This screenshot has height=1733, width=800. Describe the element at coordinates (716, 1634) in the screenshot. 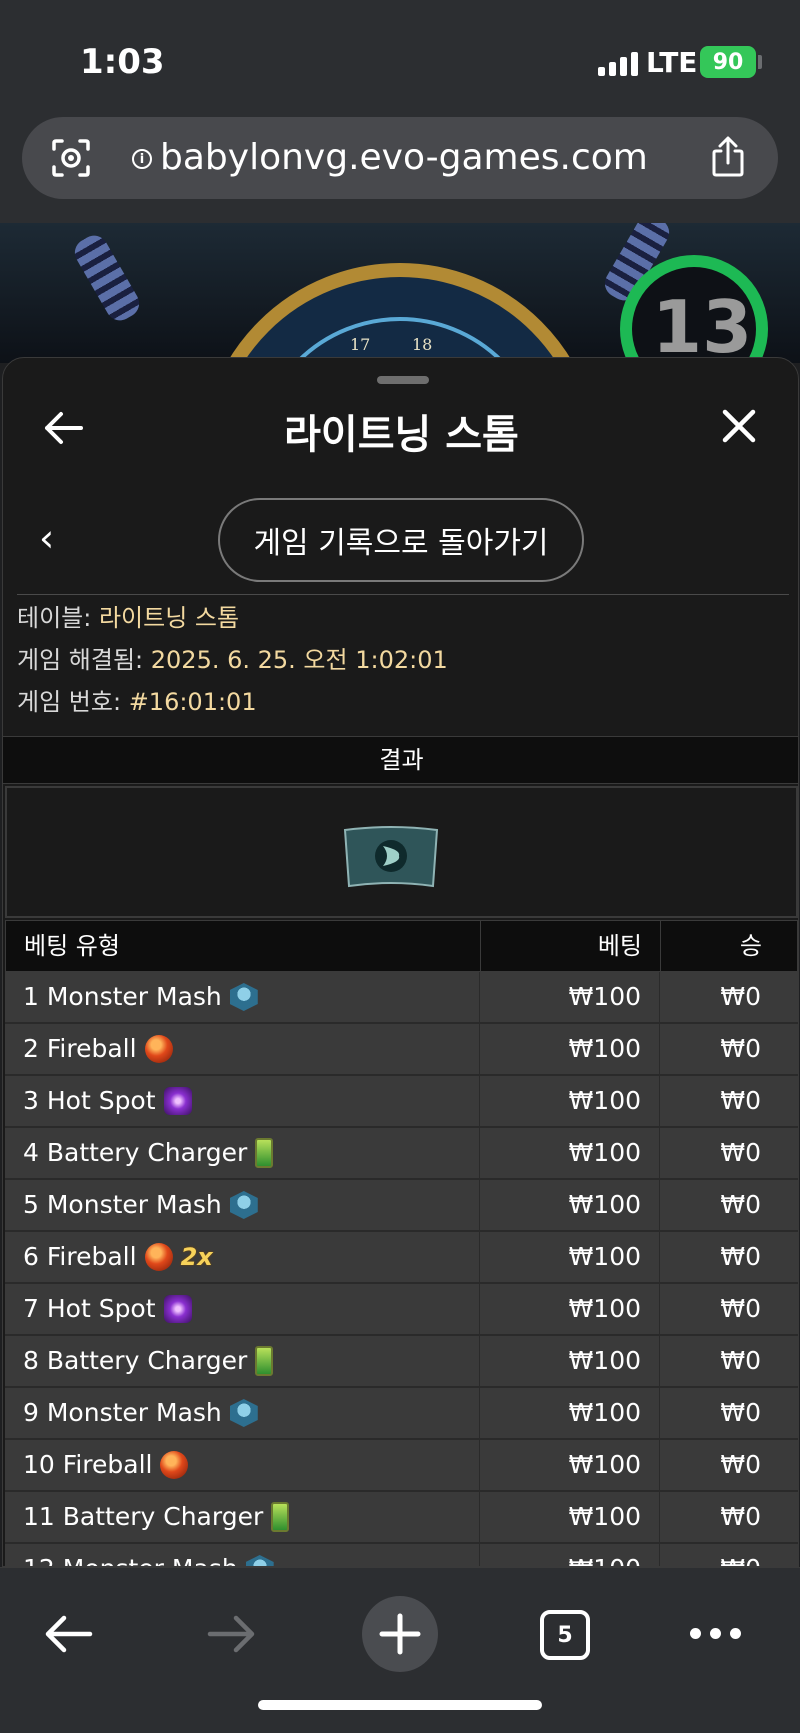

I see `more-icon` at that location.